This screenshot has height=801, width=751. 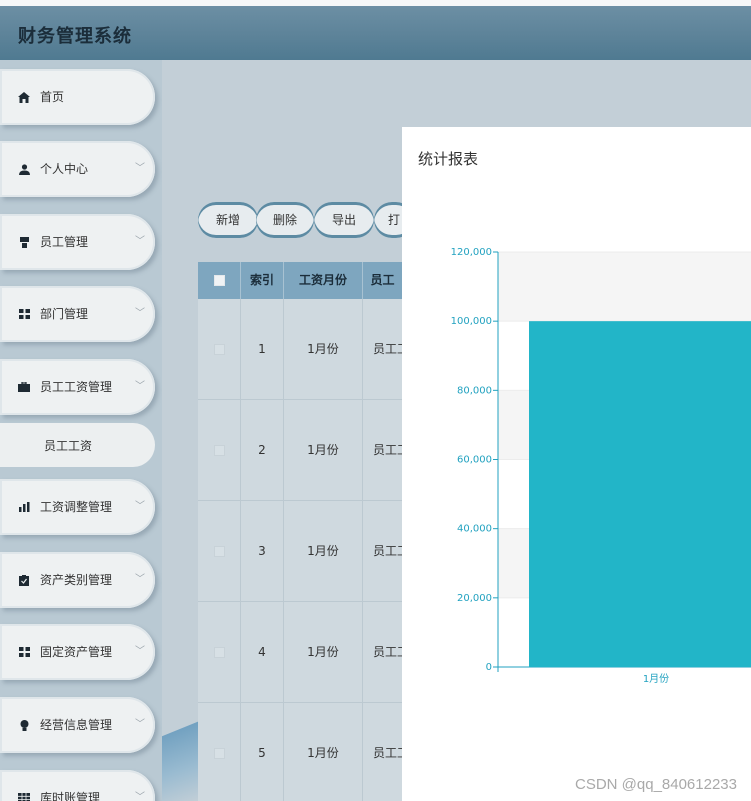 What do you see at coordinates (77, 785) in the screenshot?
I see `sidebar-item-ledger: 库时账管理 ﹀` at bounding box center [77, 785].